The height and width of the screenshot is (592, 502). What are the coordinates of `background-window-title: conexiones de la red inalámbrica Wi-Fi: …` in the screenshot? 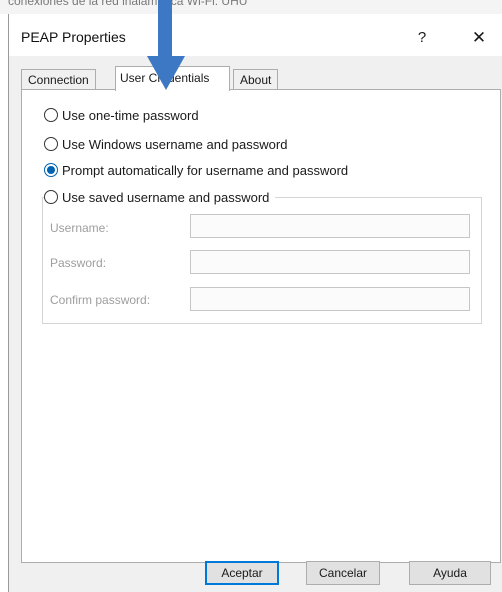 It's located at (128, 4).